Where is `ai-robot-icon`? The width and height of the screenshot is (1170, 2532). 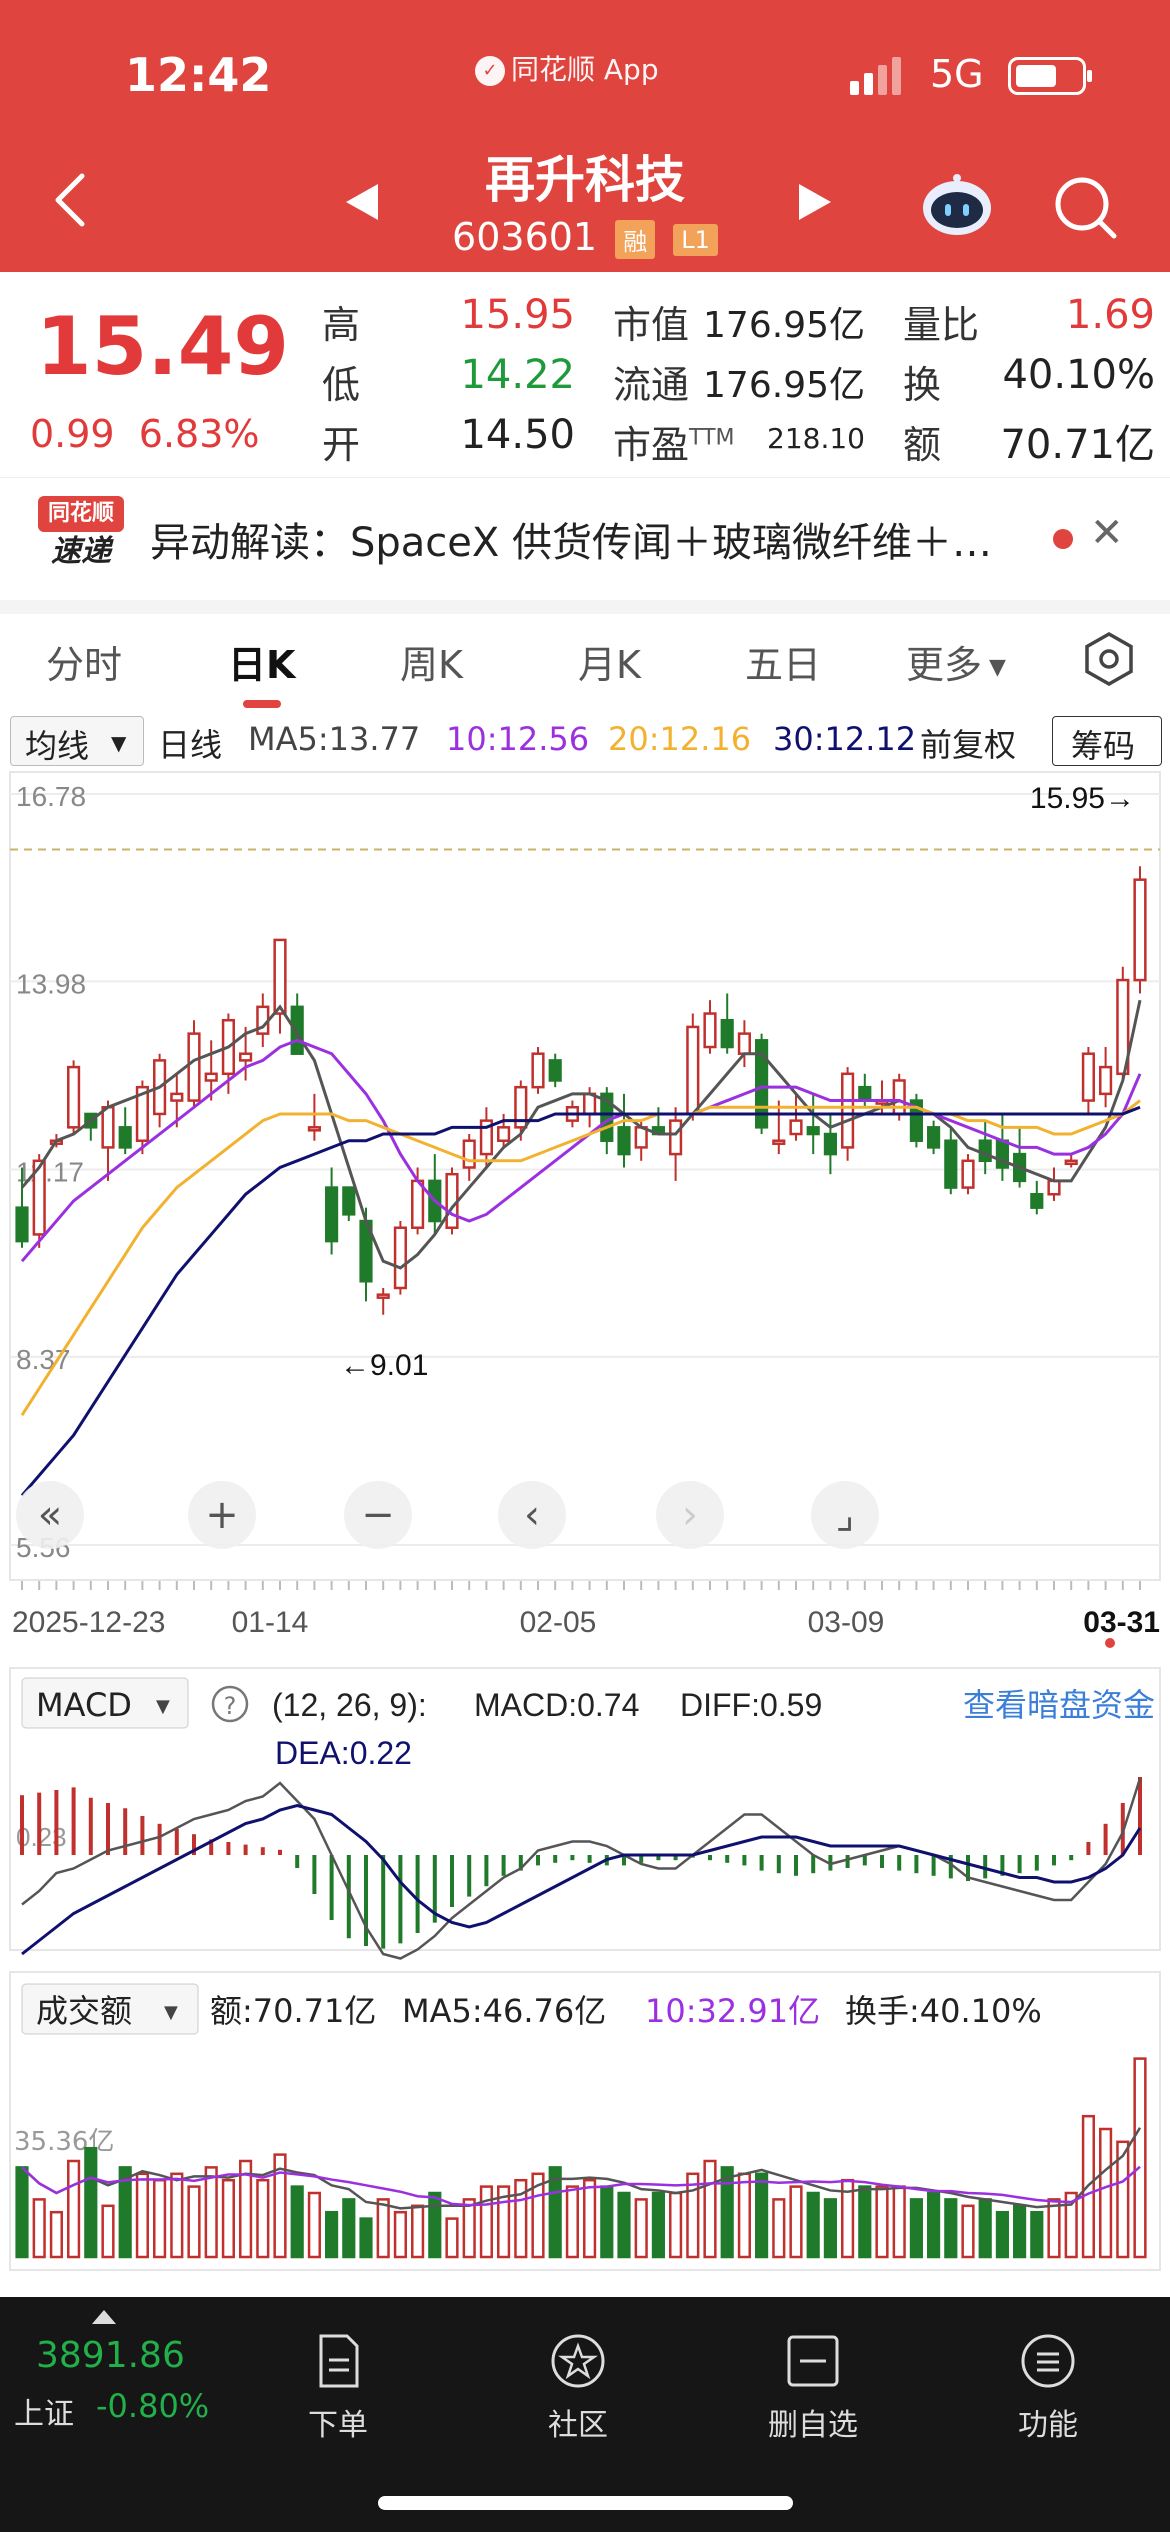
ai-robot-icon is located at coordinates (957, 205).